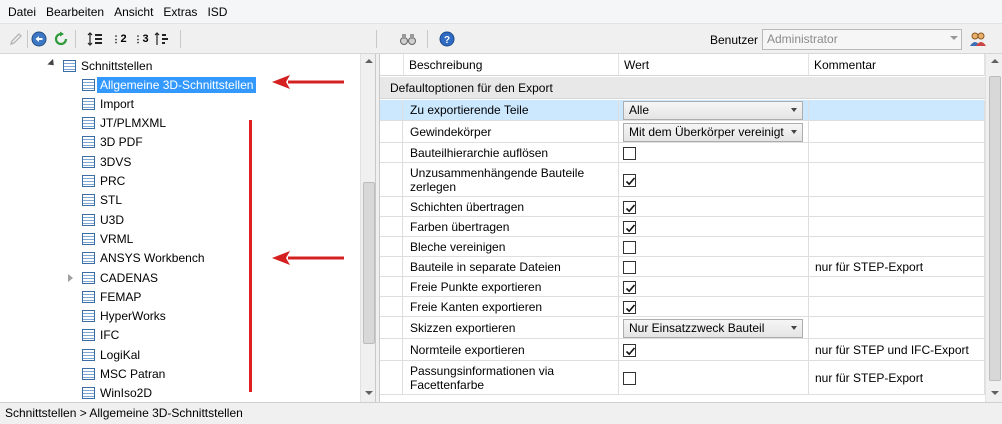 This screenshot has height=424, width=1002. What do you see at coordinates (713, 328) in the screenshot?
I see `value-dropdown: Nur Einsatzzweck Bauteil` at bounding box center [713, 328].